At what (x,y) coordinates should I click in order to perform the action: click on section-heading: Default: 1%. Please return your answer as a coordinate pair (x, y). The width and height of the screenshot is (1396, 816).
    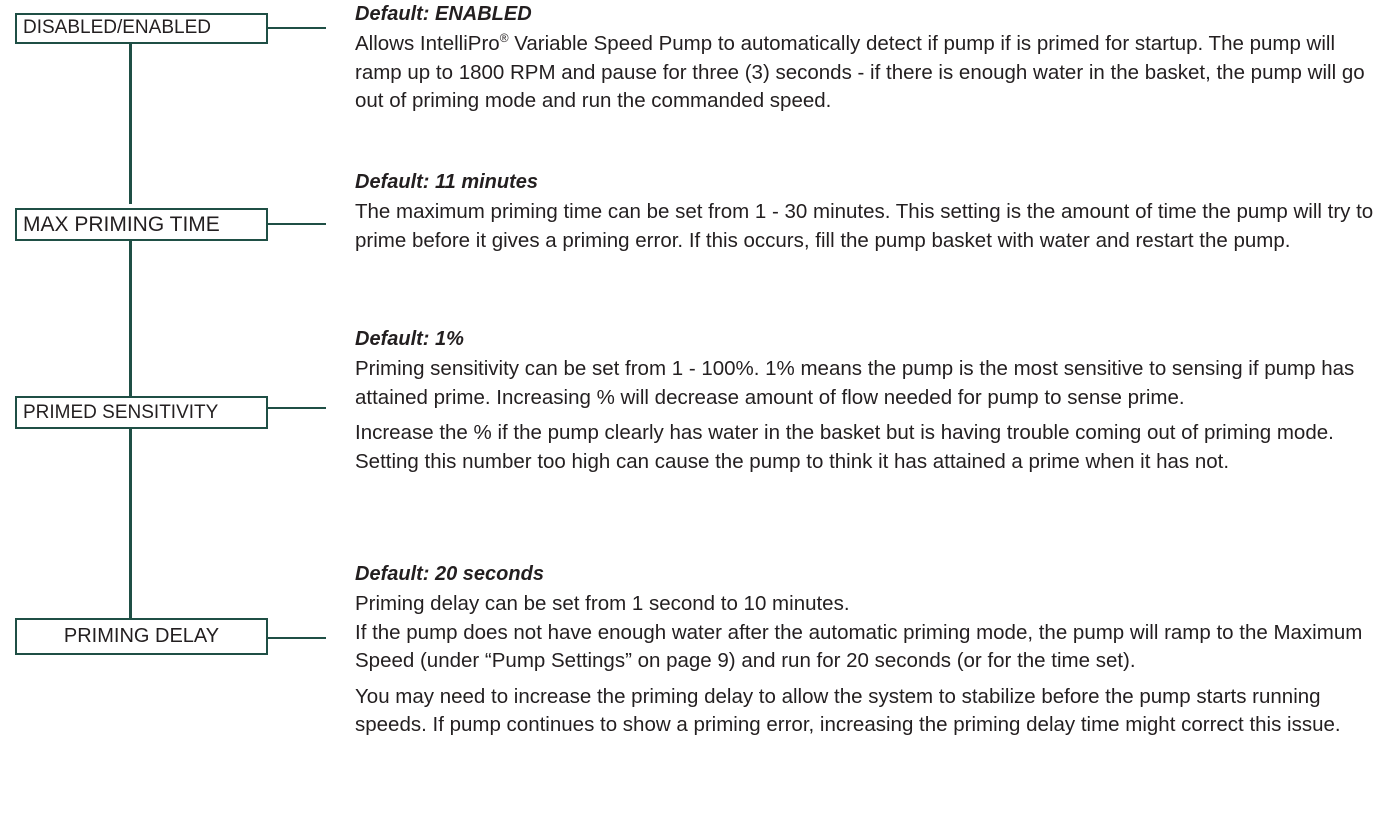
    Looking at the image, I should click on (409, 339).